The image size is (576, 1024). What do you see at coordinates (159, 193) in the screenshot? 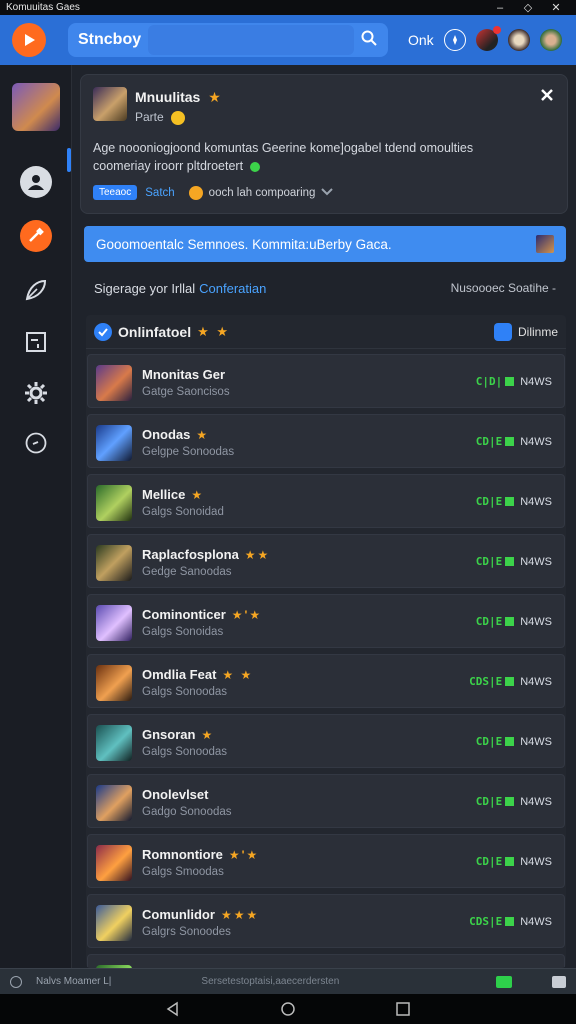
I see `meta-link: Satch` at bounding box center [159, 193].